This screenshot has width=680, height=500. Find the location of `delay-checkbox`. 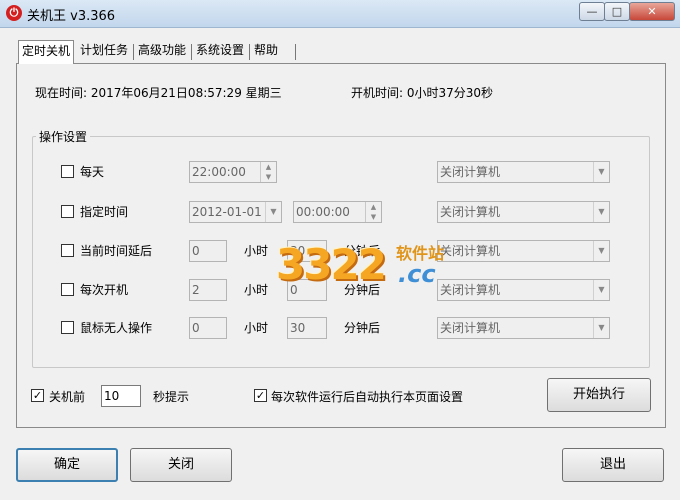

delay-checkbox is located at coordinates (67, 250).